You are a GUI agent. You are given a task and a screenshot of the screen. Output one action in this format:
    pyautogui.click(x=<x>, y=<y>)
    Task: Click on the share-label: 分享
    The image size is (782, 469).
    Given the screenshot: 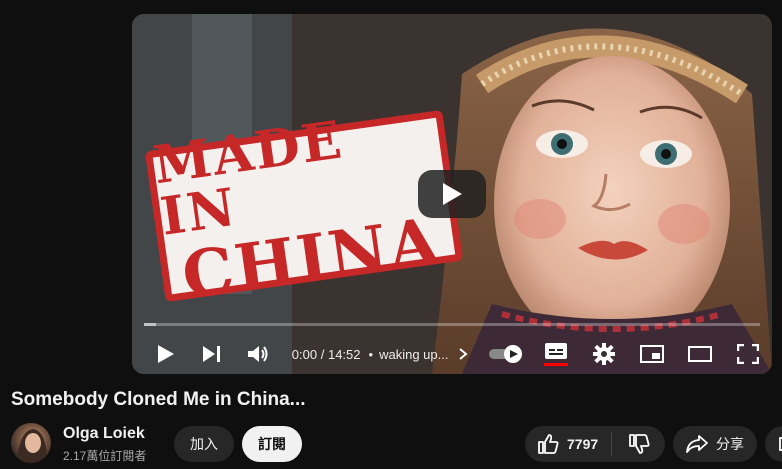 What is the action you would take?
    pyautogui.click(x=730, y=444)
    